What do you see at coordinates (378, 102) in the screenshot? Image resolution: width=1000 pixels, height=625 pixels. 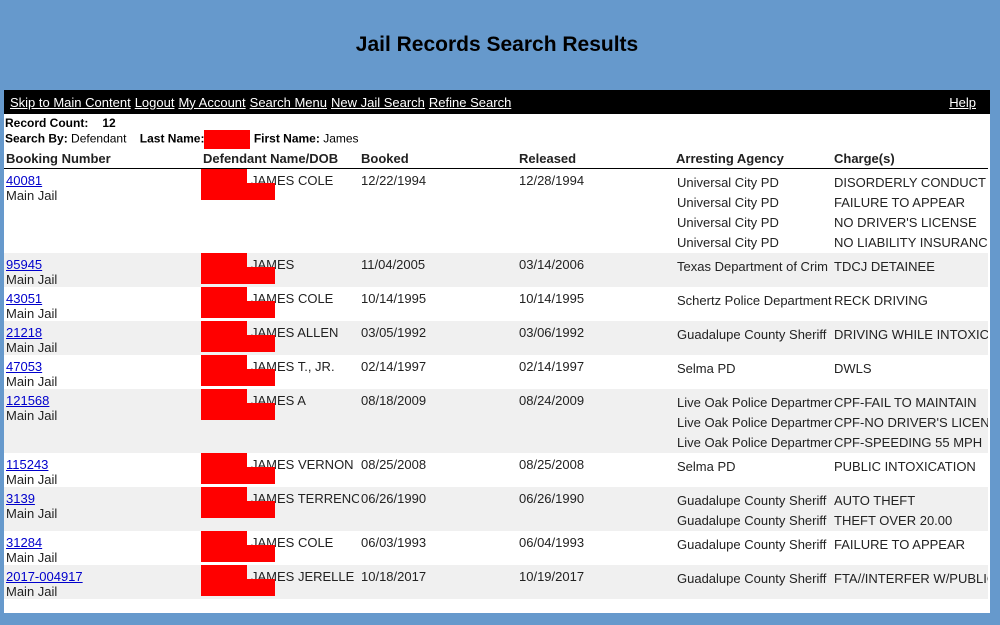 I see `new-jail-search-link: New Jail Search` at bounding box center [378, 102].